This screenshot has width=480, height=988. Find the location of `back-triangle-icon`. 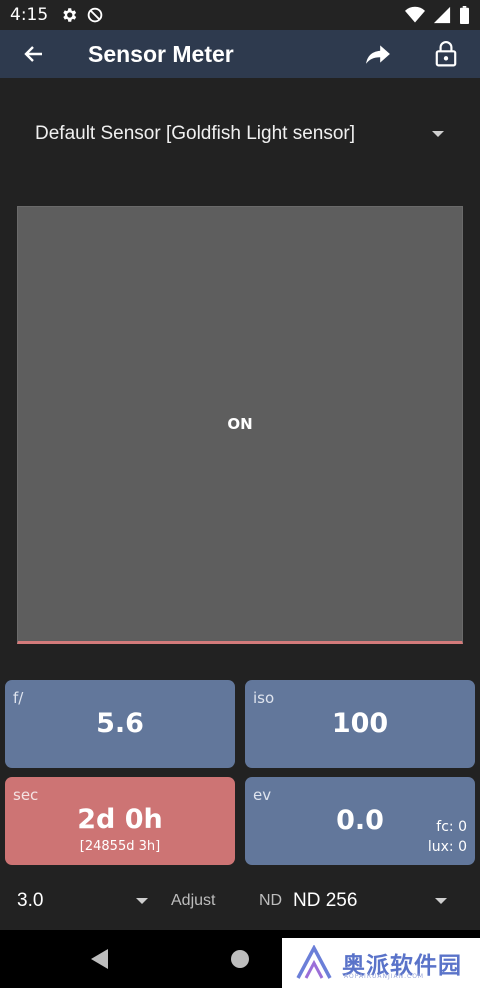

back-triangle-icon is located at coordinates (99, 959).